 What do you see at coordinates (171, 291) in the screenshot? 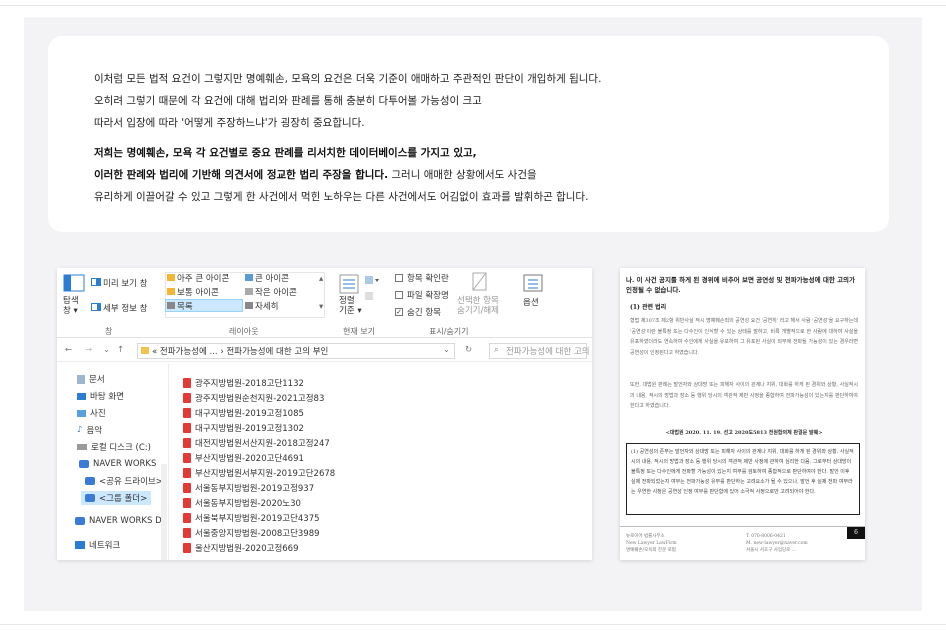
I see `medium-icons-icon` at bounding box center [171, 291].